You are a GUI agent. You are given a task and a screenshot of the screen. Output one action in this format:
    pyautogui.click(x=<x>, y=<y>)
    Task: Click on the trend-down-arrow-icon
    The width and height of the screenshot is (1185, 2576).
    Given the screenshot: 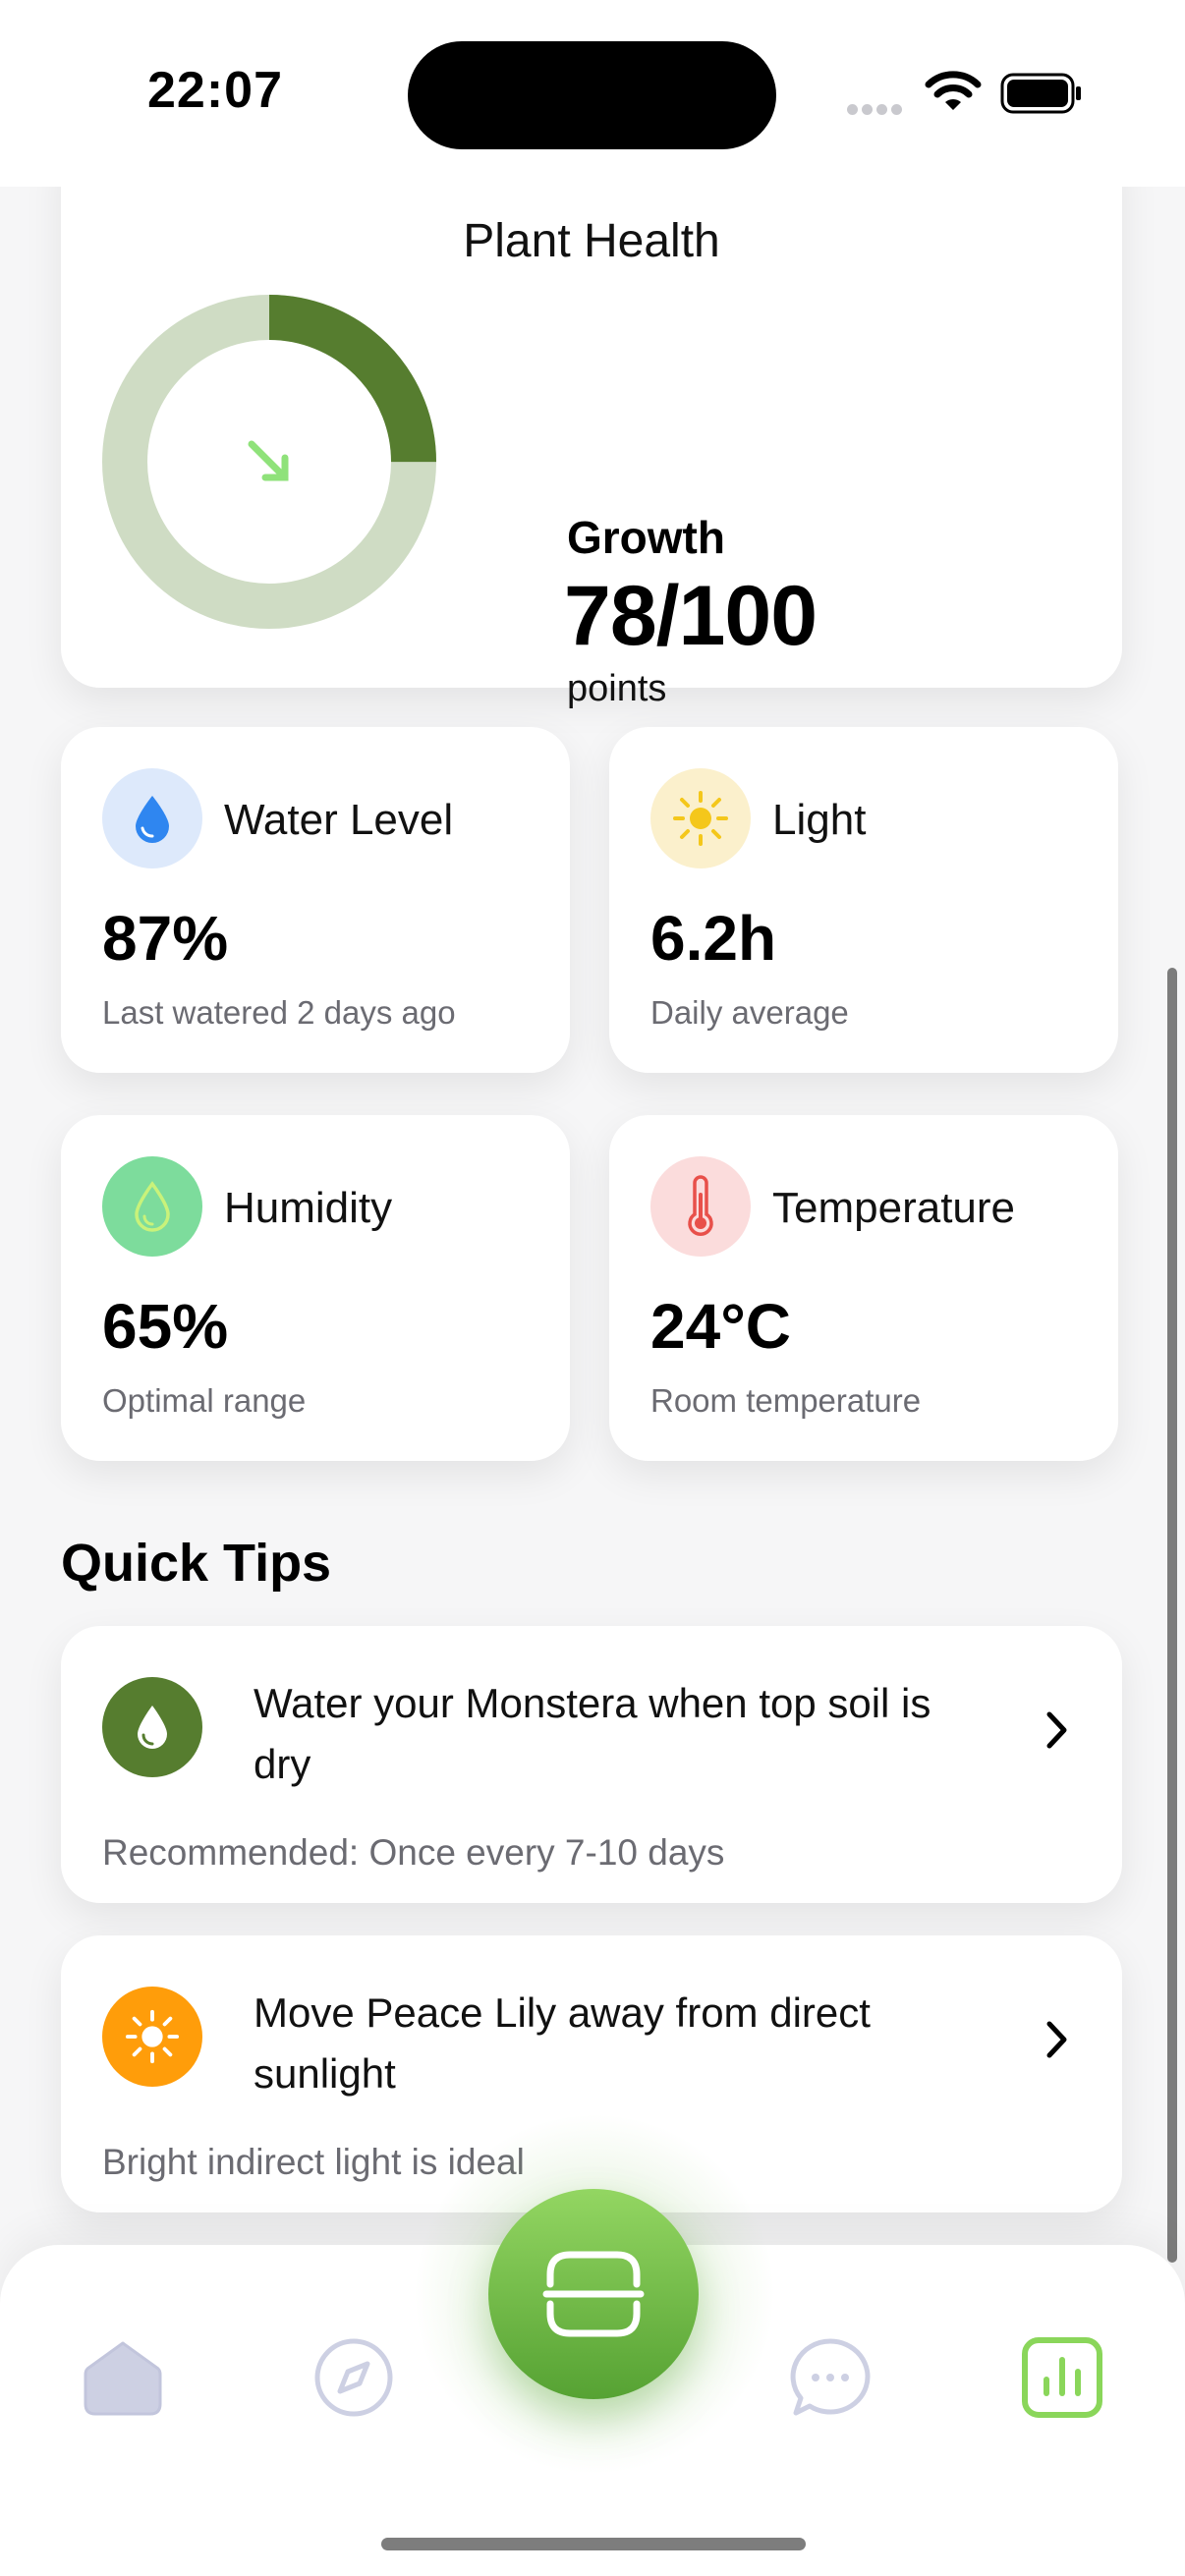 What is the action you would take?
    pyautogui.click(x=268, y=460)
    